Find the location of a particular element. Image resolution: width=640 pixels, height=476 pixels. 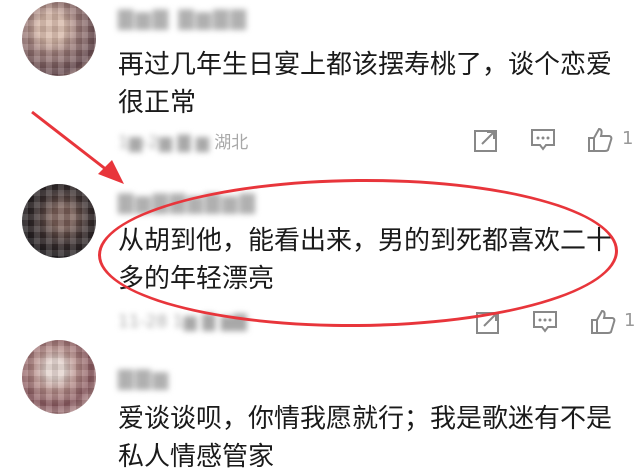

comment-date: 1▆-2▆ ▇ ▆ is located at coordinates (163, 143).